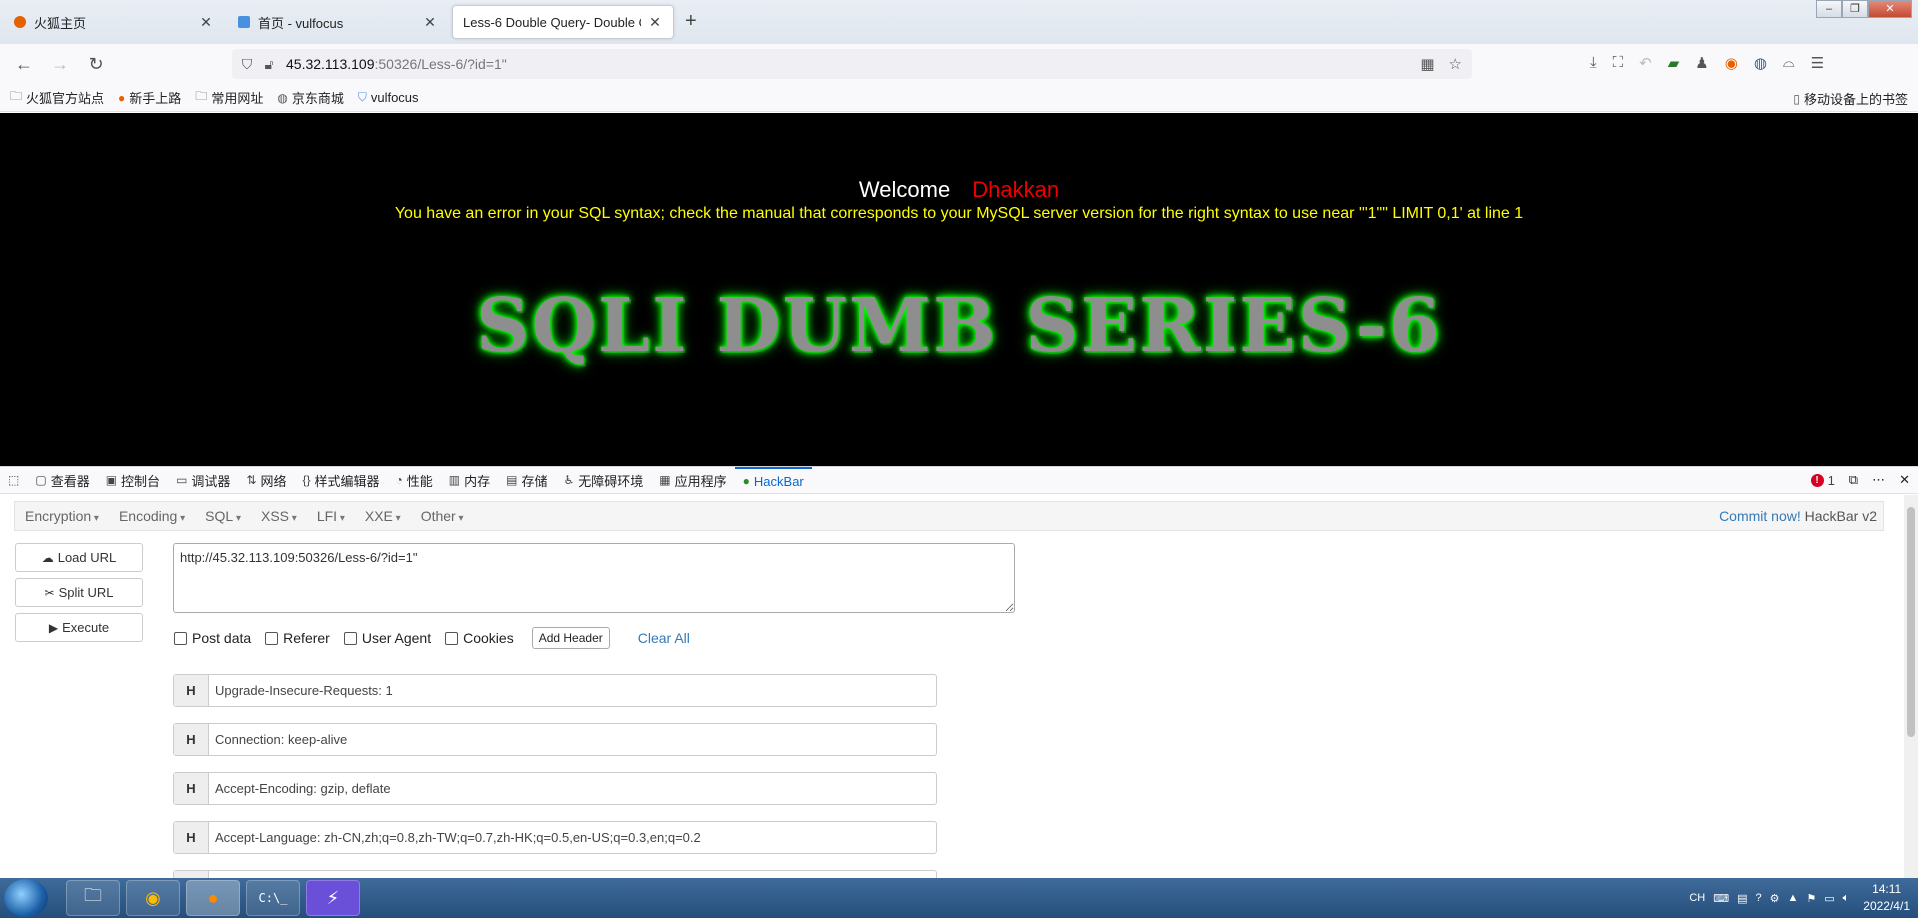 The width and height of the screenshot is (1918, 918). Describe the element at coordinates (341, 480) in the screenshot. I see `tab-style-editor: {} 样式编辑器` at that location.